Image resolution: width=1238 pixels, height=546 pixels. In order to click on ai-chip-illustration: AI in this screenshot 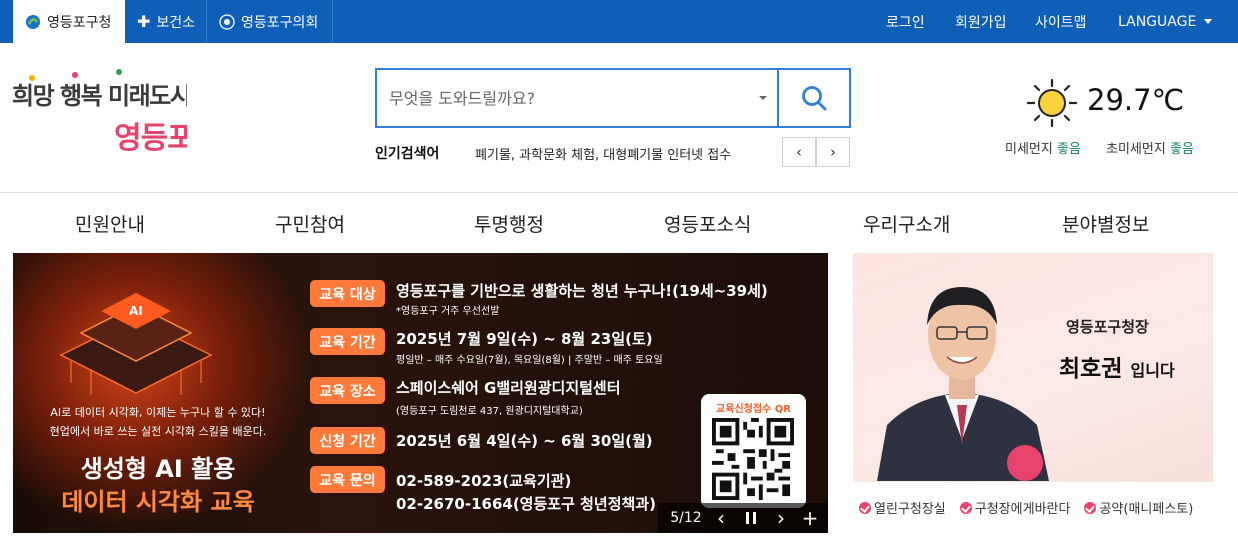, I will do `click(136, 344)`.